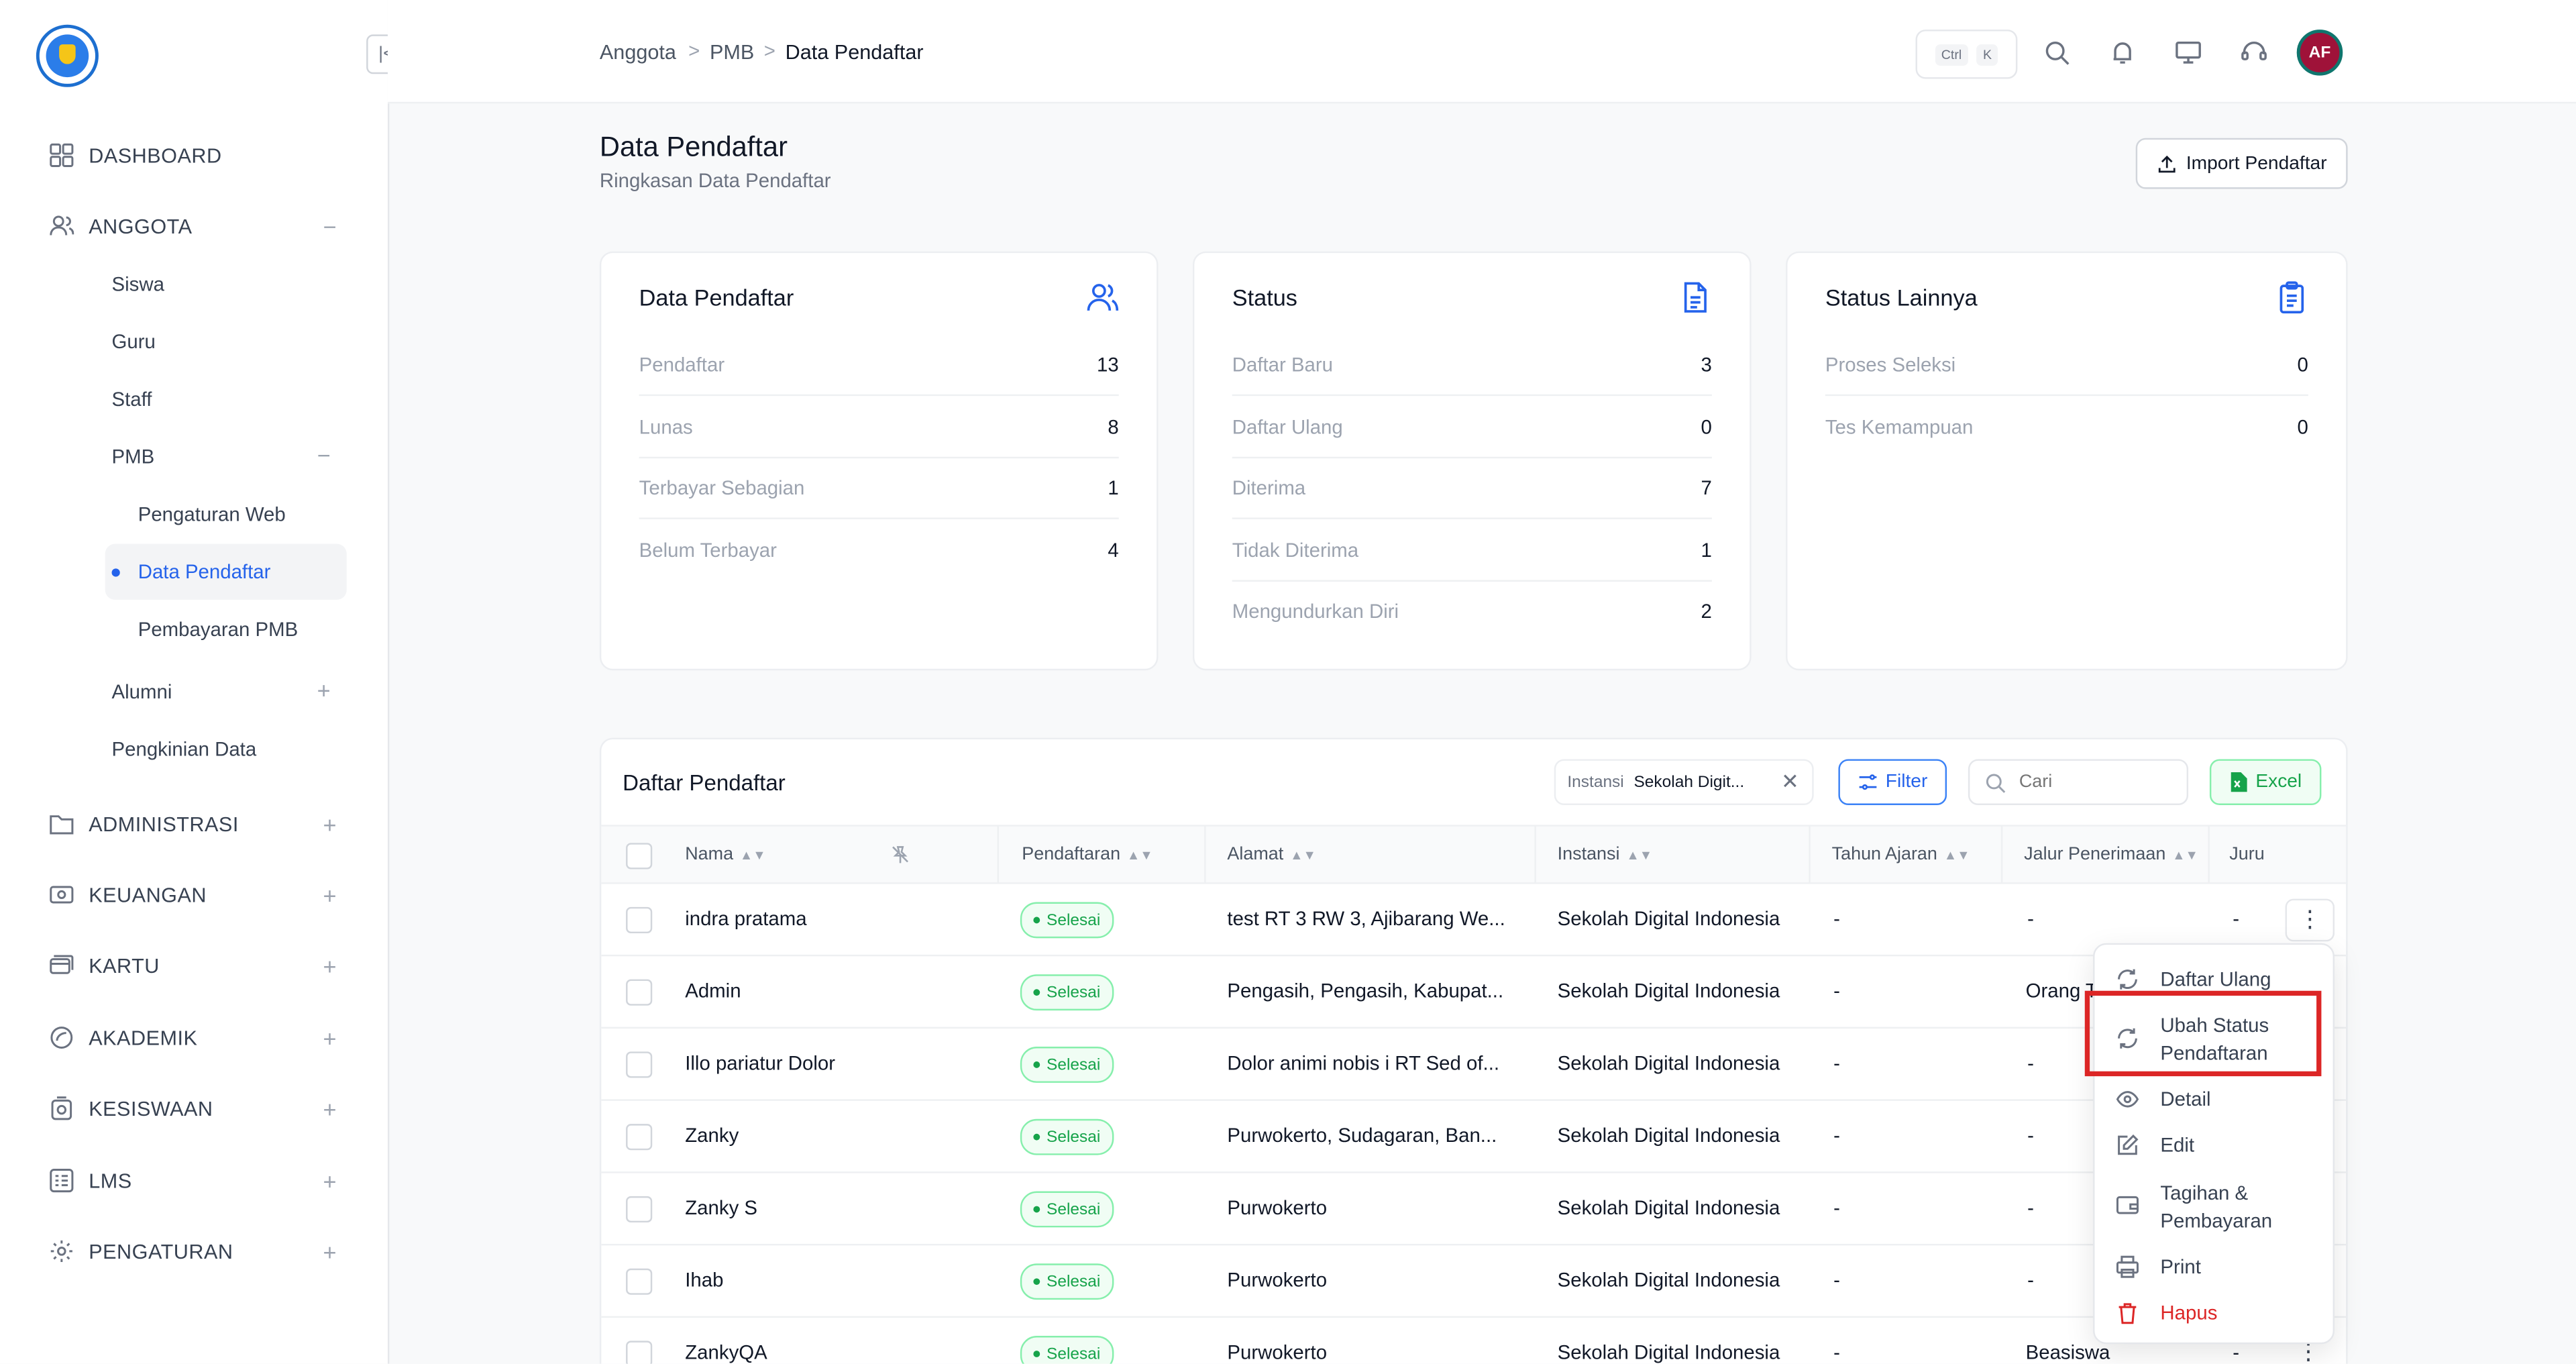 The height and width of the screenshot is (1364, 2576). I want to click on sidebar-item-alumni: Alumni, so click(142, 691).